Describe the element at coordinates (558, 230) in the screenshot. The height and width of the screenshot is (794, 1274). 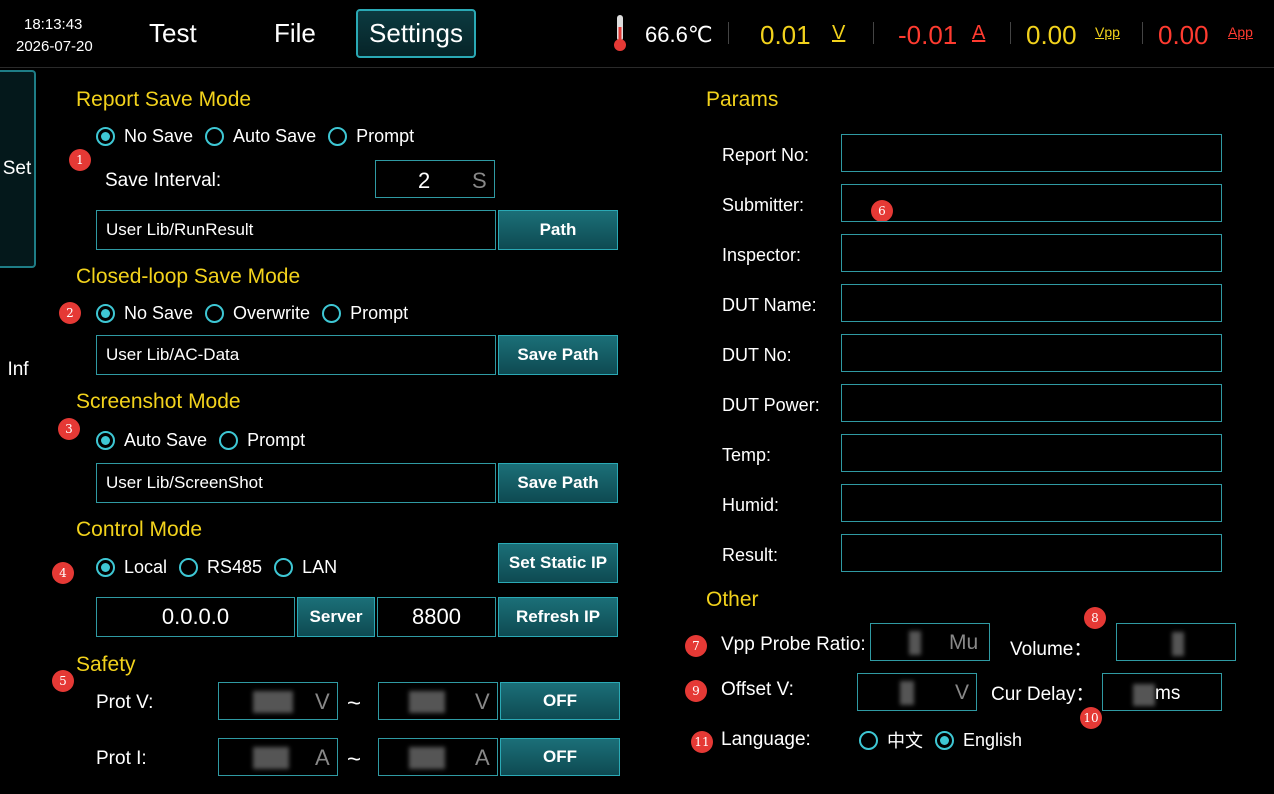
I see `report-path-button: Path` at that location.